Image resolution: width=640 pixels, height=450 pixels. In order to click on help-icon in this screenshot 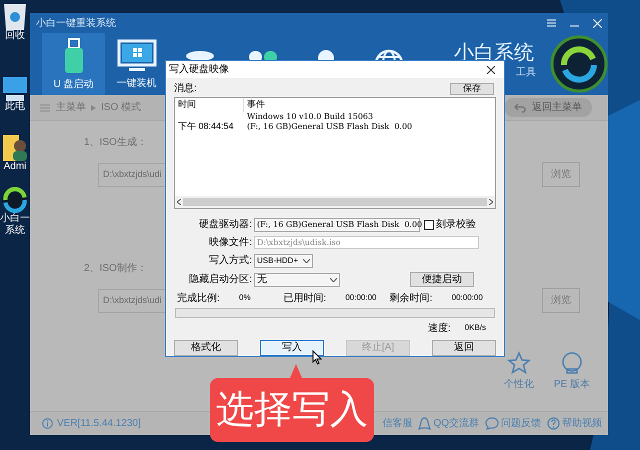, I will do `click(553, 423)`.